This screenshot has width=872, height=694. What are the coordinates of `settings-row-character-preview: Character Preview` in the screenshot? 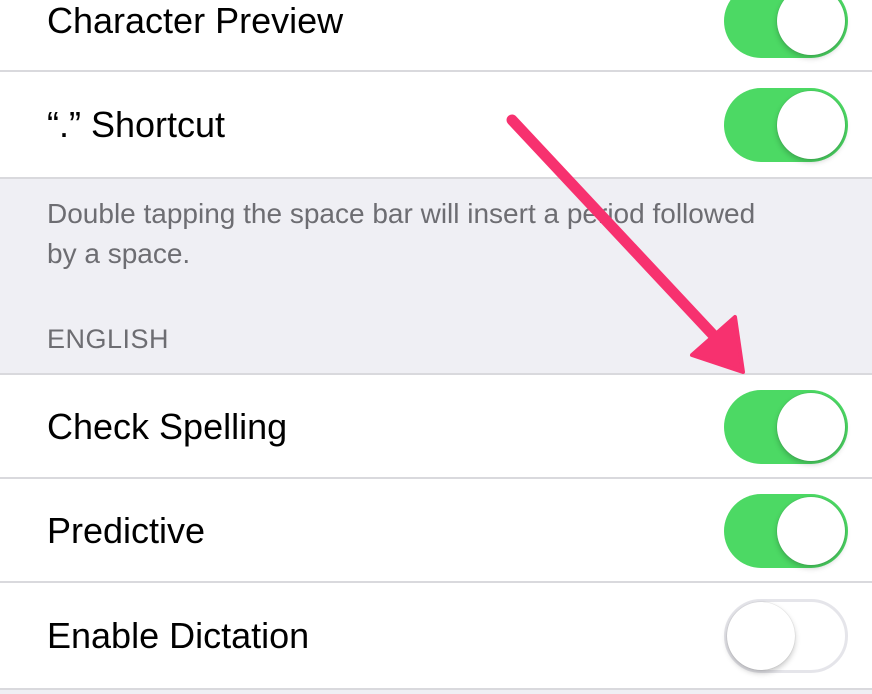 It's located at (436, 36).